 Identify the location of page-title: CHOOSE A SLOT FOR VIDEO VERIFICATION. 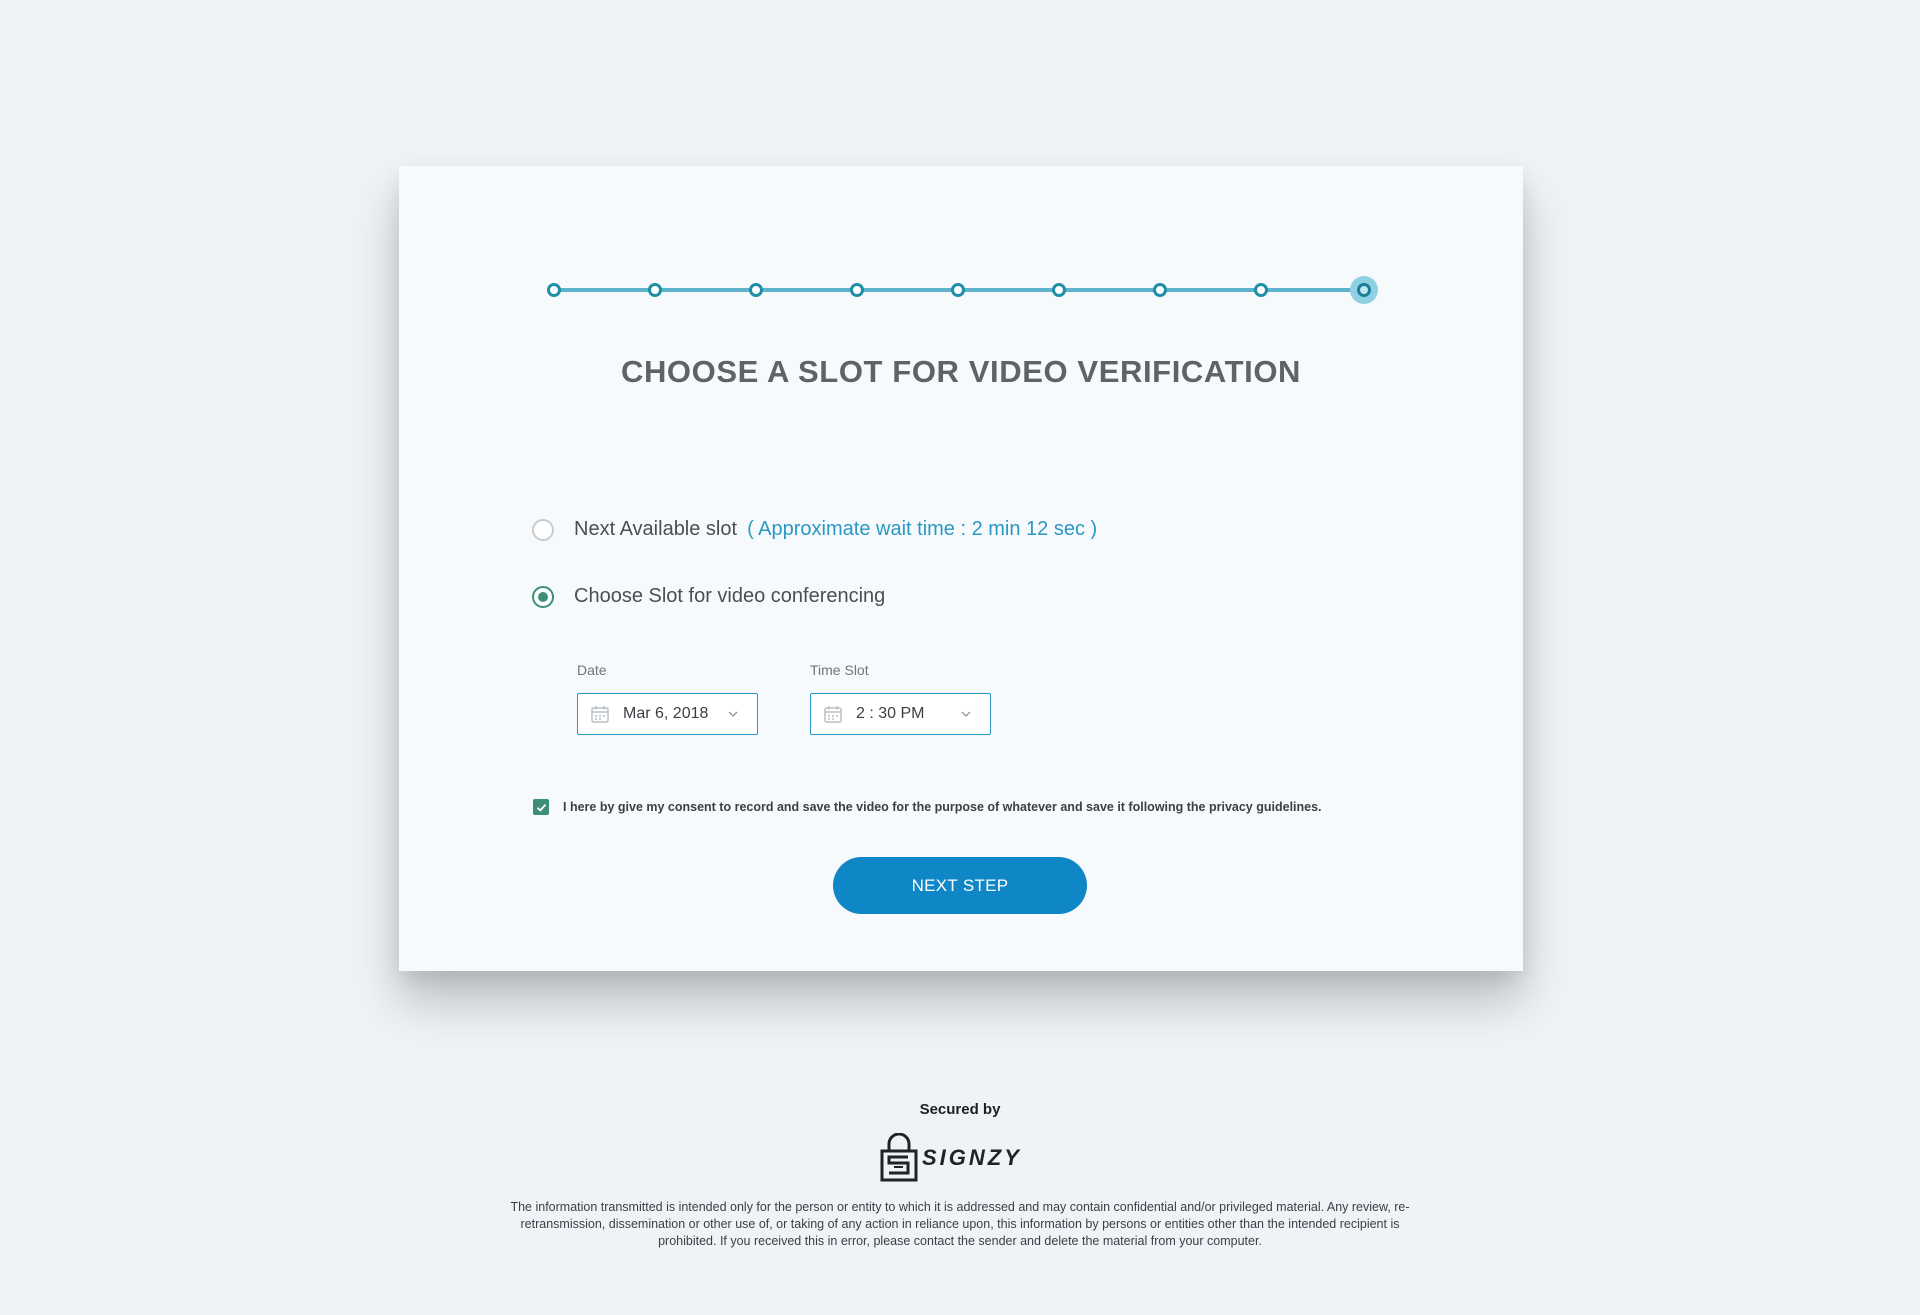
(961, 371).